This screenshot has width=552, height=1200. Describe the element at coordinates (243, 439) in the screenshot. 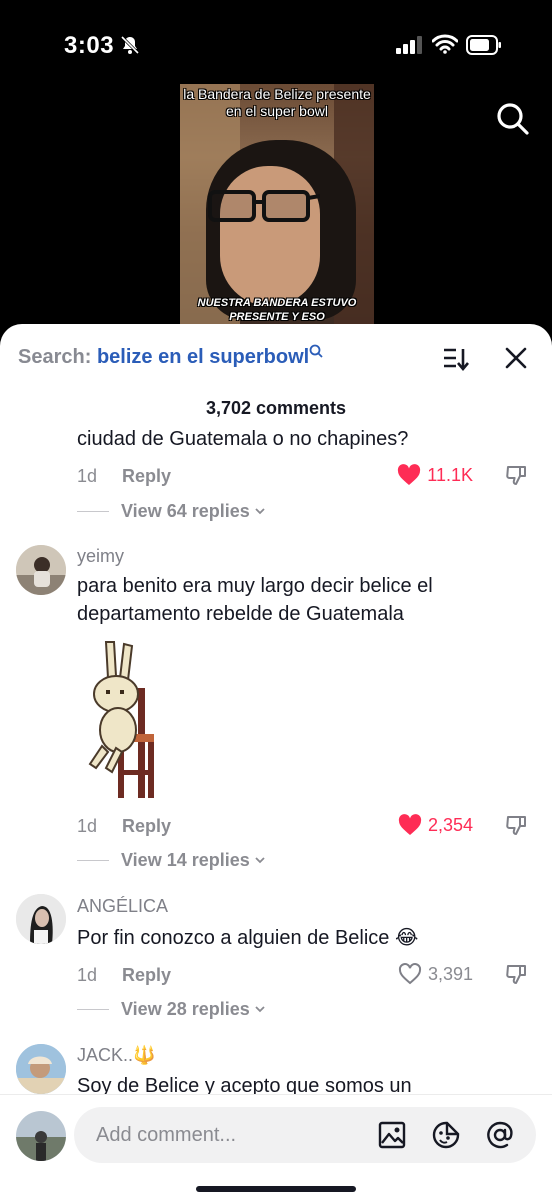

I see `comment-text: ciudad de Guatemala o no chapines?` at that location.